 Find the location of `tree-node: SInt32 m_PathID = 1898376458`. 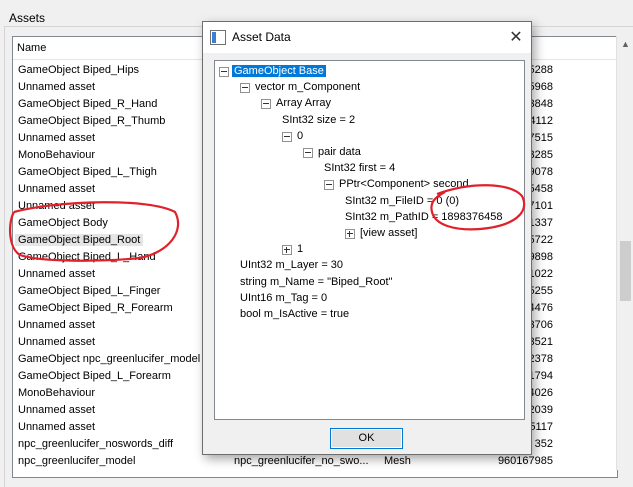

tree-node: SInt32 m_PathID = 1898376458 is located at coordinates (369, 218).